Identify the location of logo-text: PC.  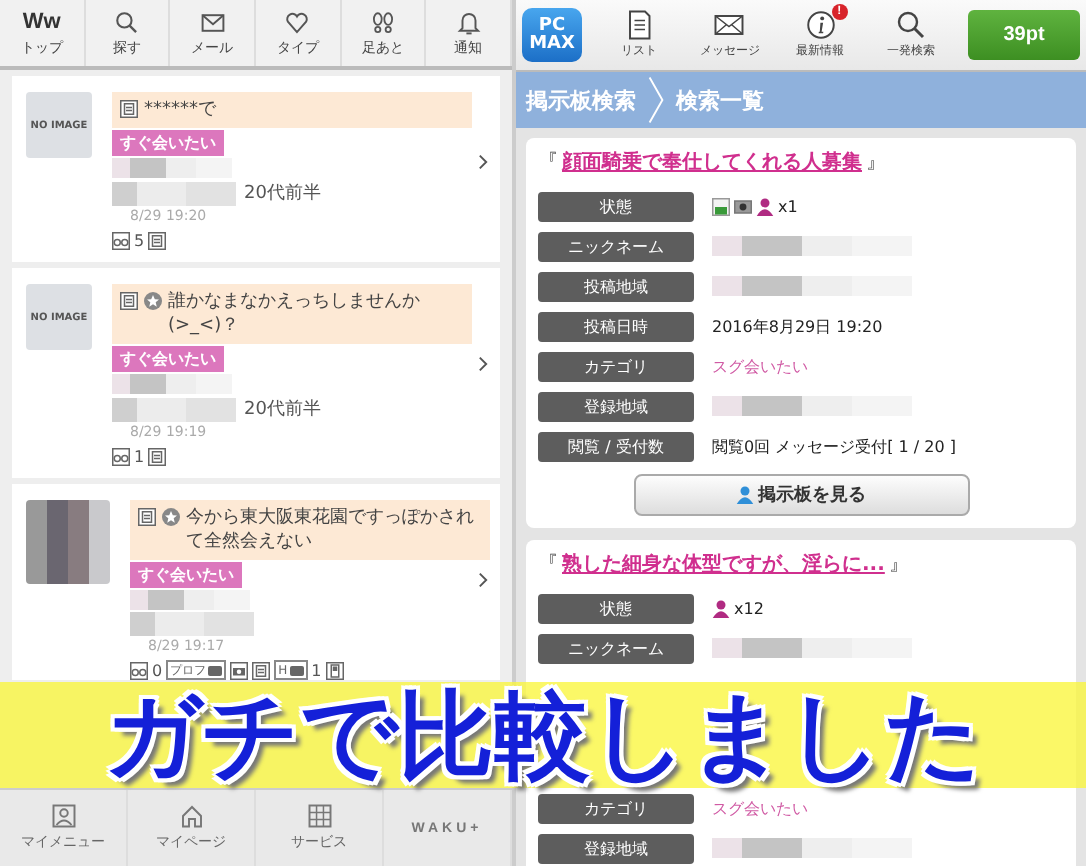
(552, 26).